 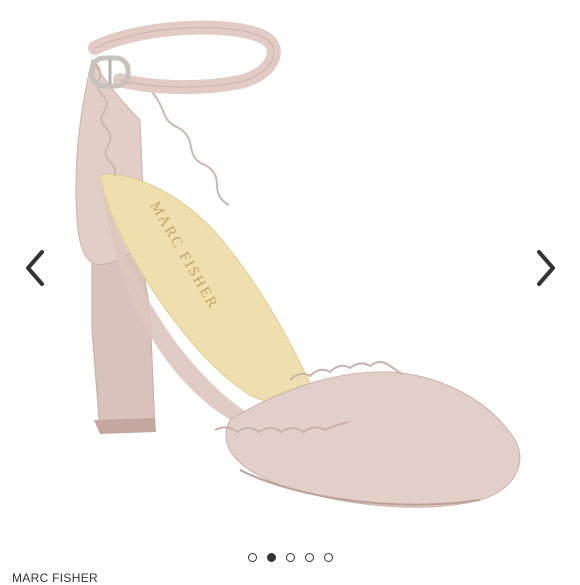 I want to click on carousel-pagination, so click(x=290, y=558).